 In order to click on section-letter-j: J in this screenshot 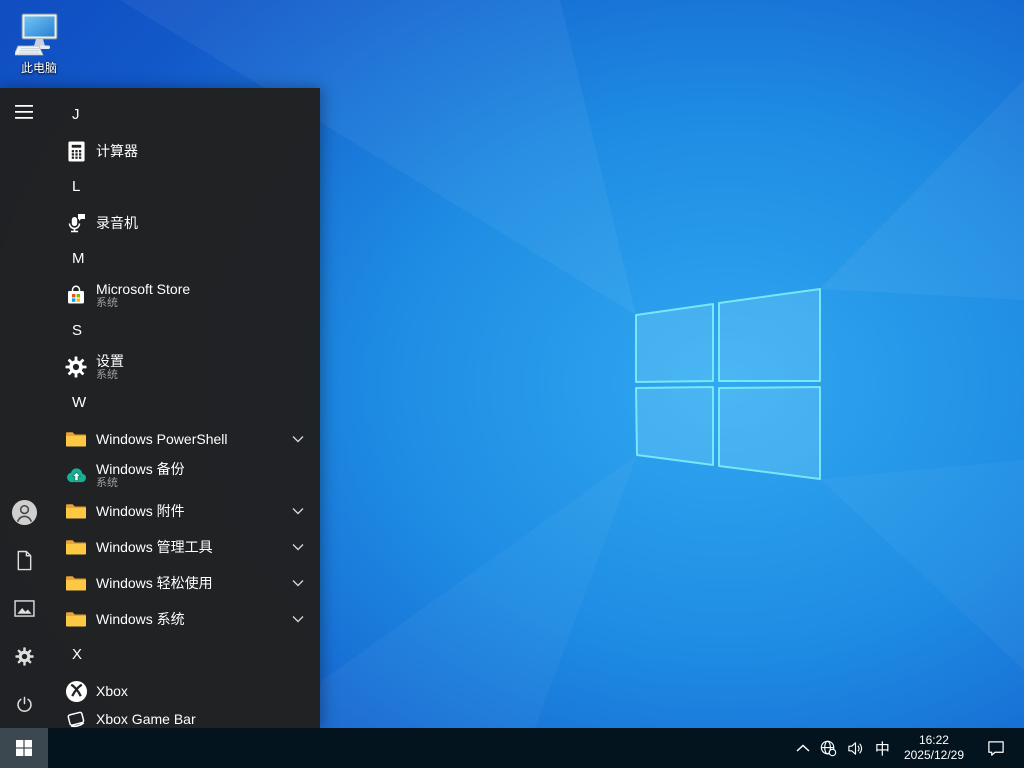, I will do `click(184, 115)`.